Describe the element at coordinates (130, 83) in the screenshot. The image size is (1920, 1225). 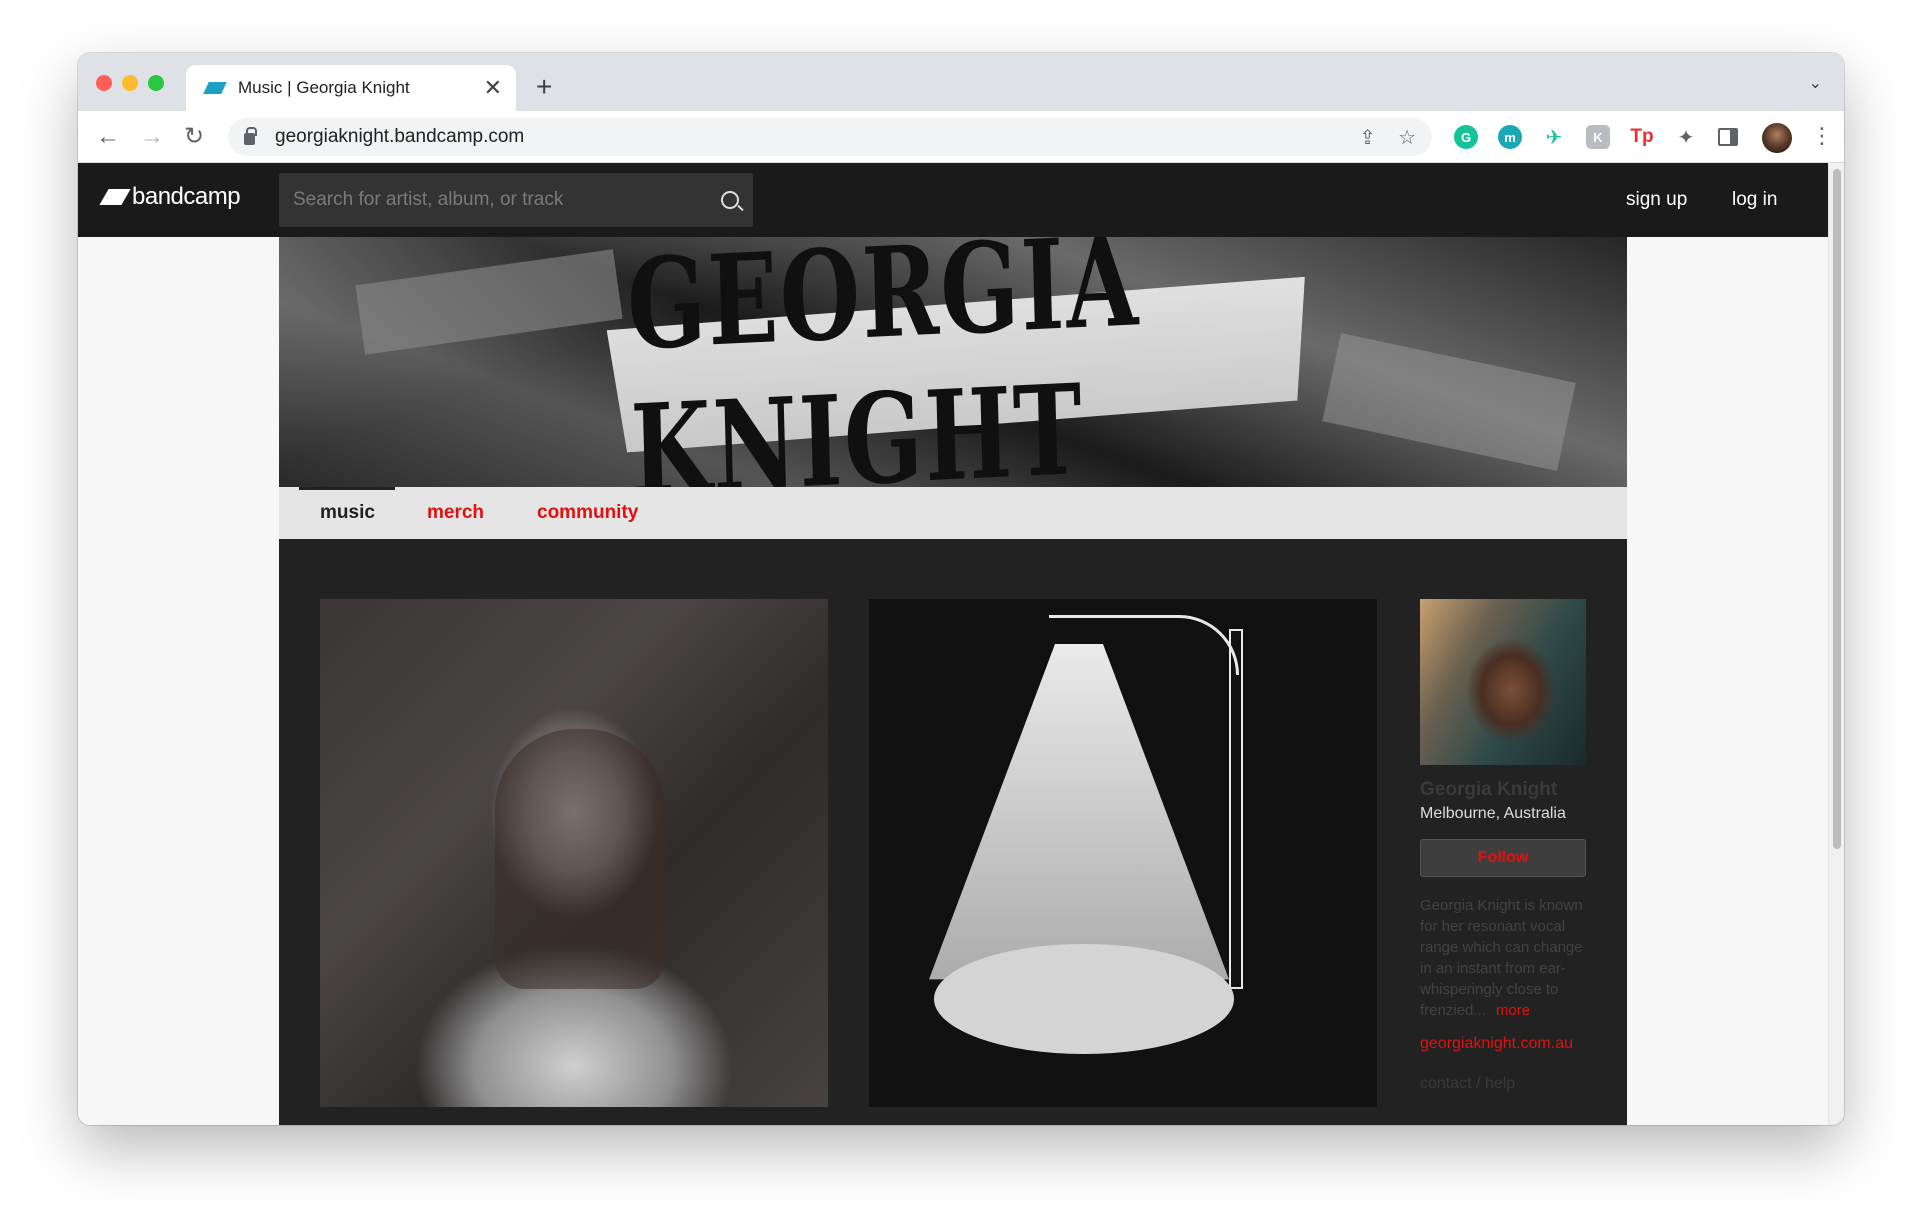
I see `minimize-window-button` at that location.